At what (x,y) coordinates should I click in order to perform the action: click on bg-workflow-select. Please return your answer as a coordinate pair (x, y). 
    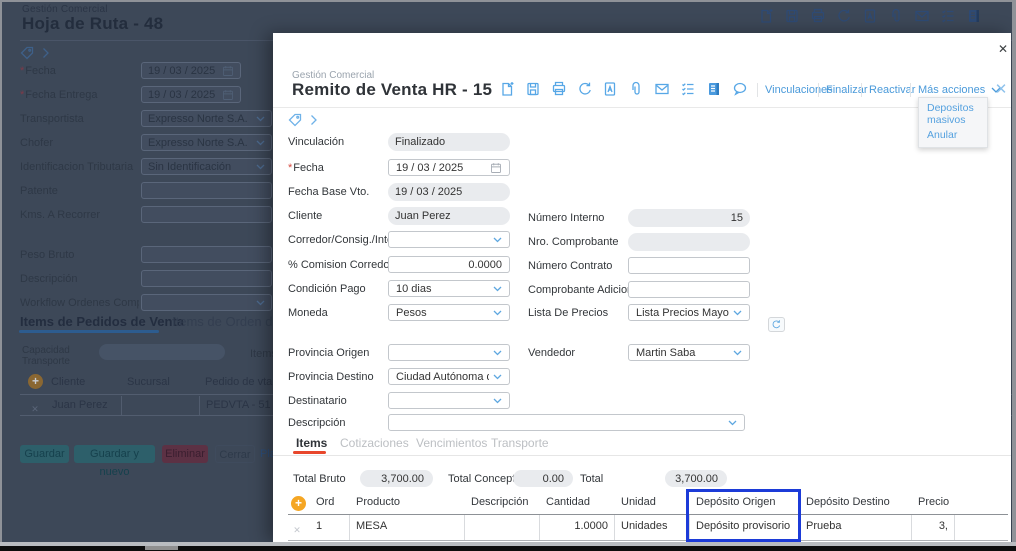
    Looking at the image, I should click on (206, 302).